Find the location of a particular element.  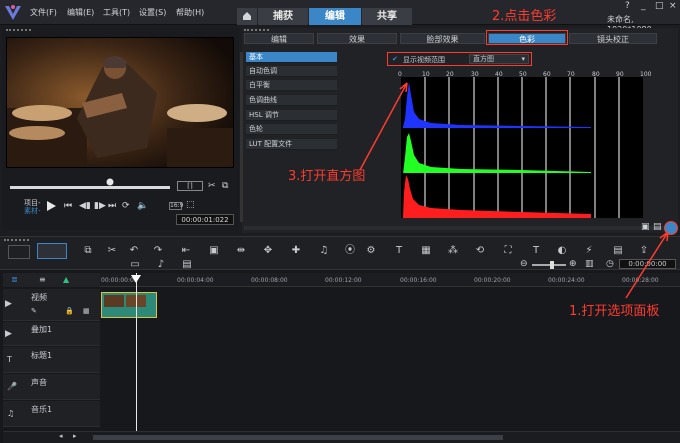

enlarge-icon: ⧉ is located at coordinates (225, 186).